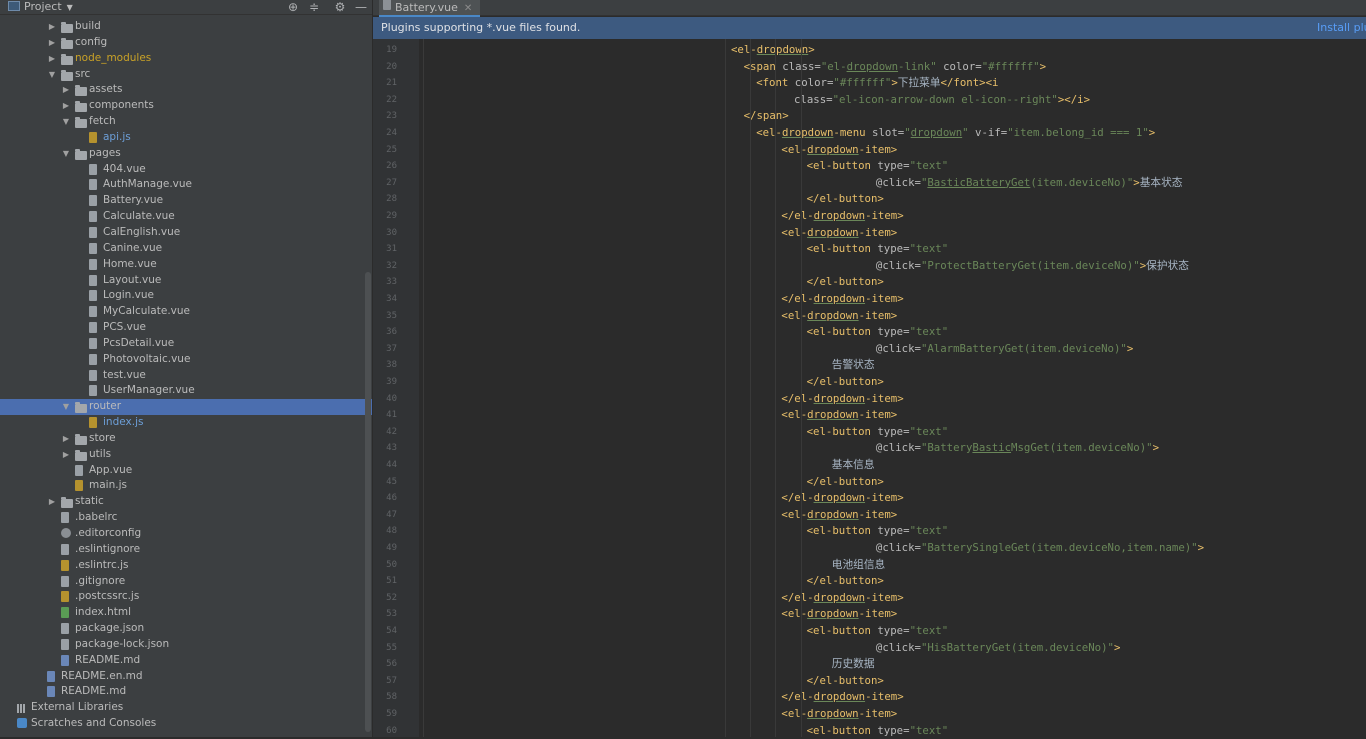  I want to click on tree-folder-store: ▶ store, so click(186, 439).